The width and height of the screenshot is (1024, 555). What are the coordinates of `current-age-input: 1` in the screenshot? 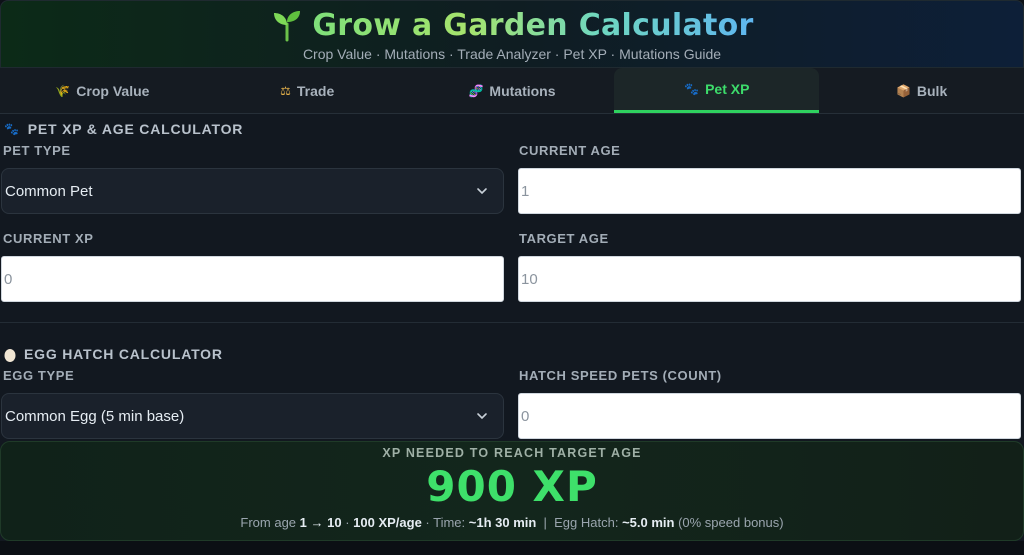 It's located at (769, 191).